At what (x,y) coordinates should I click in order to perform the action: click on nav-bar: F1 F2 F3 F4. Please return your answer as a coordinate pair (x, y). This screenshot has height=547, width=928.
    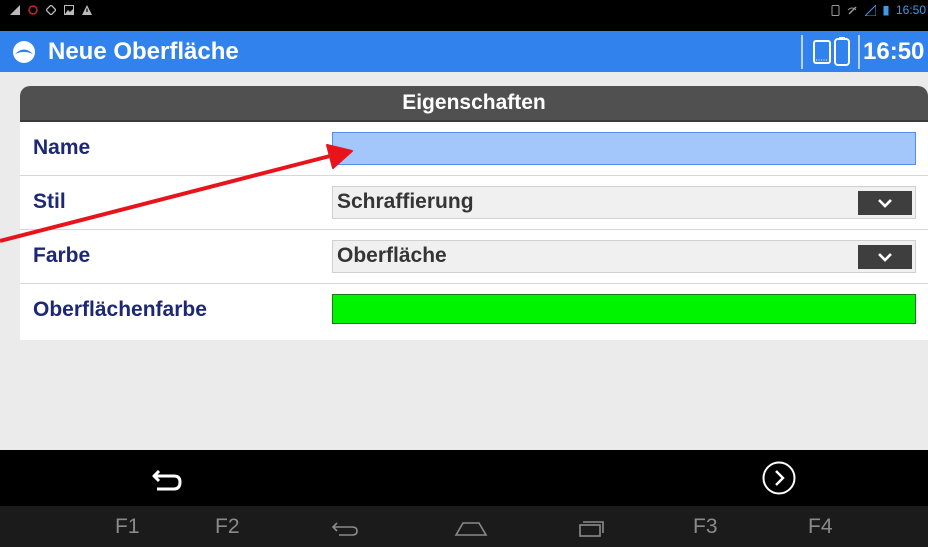
    Looking at the image, I should click on (464, 526).